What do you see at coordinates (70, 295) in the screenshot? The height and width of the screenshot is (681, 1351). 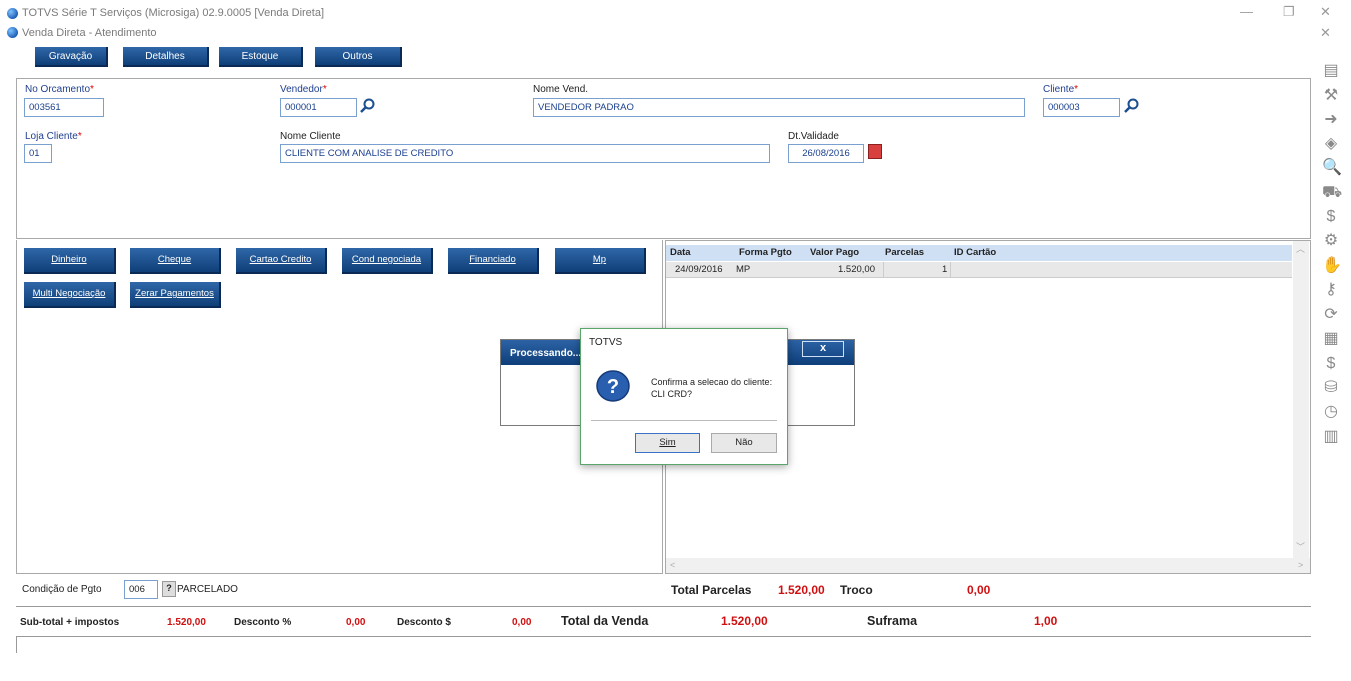 I see `multi-negociacao-button: Multi Negociação` at bounding box center [70, 295].